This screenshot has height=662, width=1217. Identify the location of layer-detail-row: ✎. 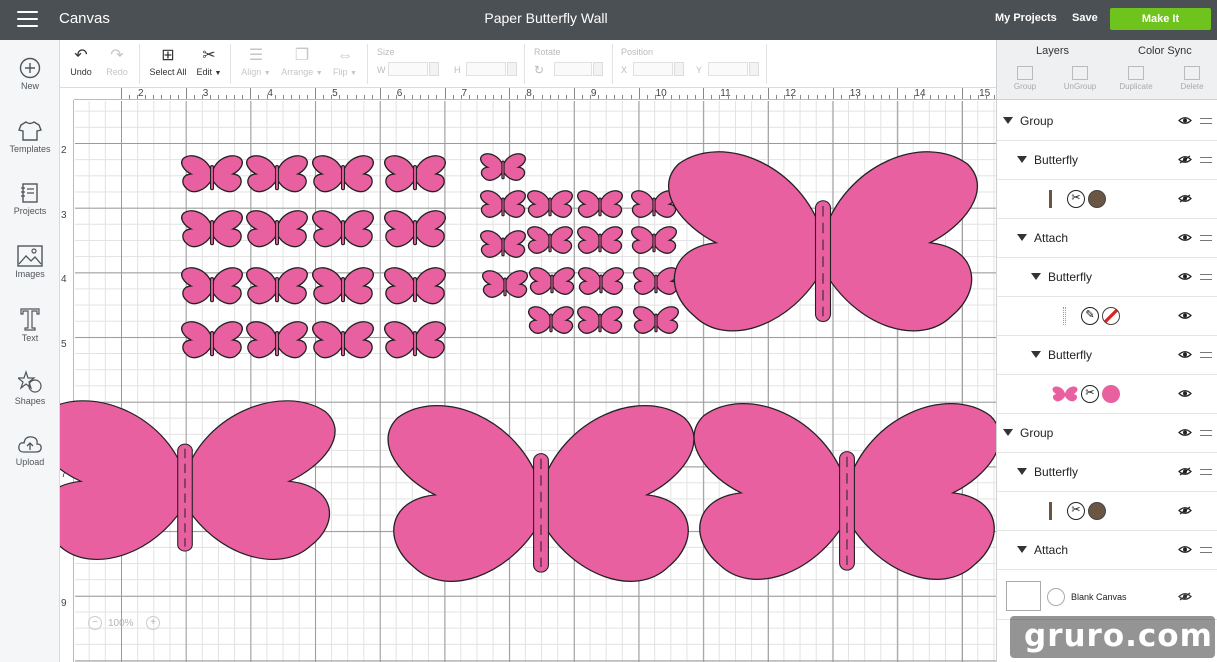
(1107, 316).